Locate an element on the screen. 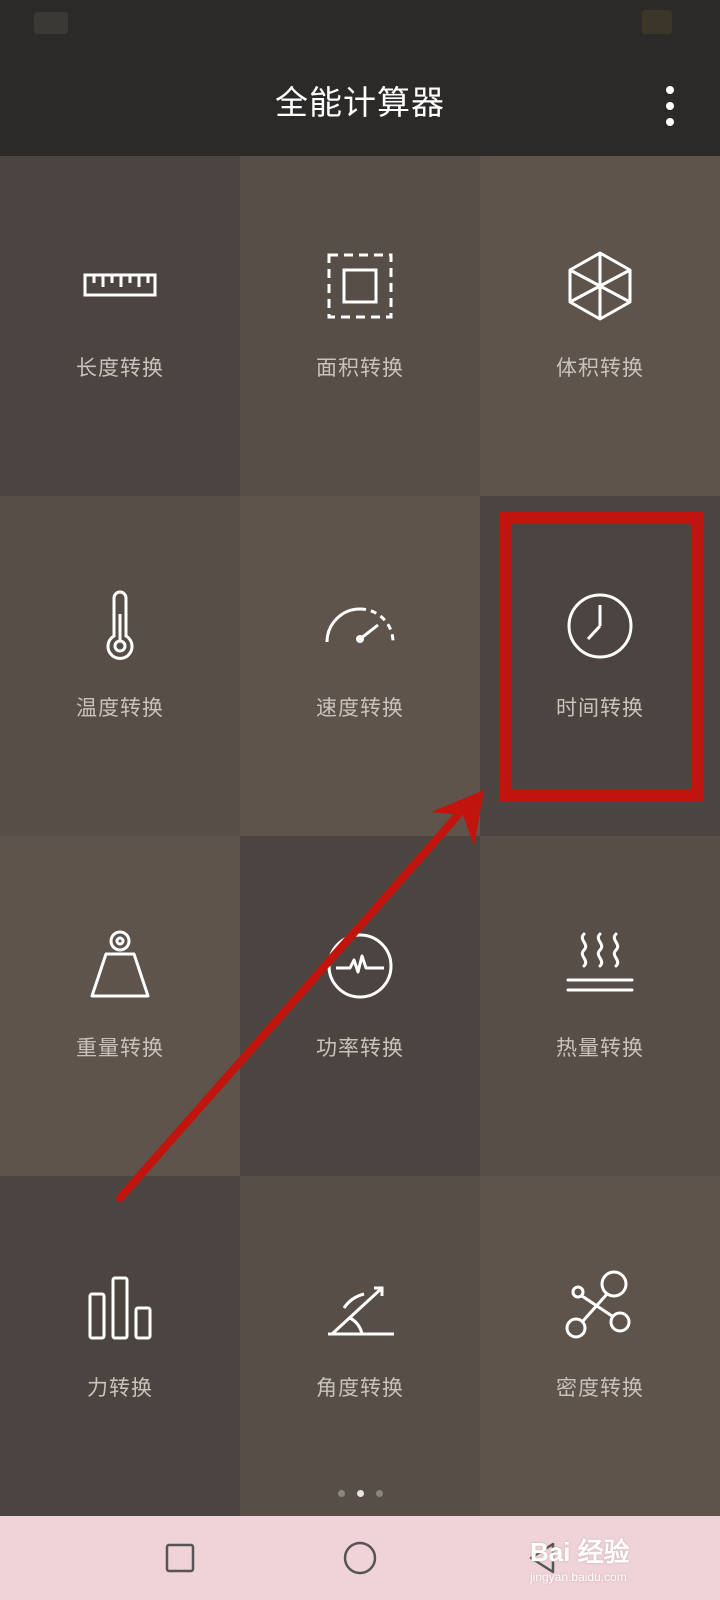 This screenshot has width=720, height=1600. tile-label: 重量转换 is located at coordinates (120, 1048).